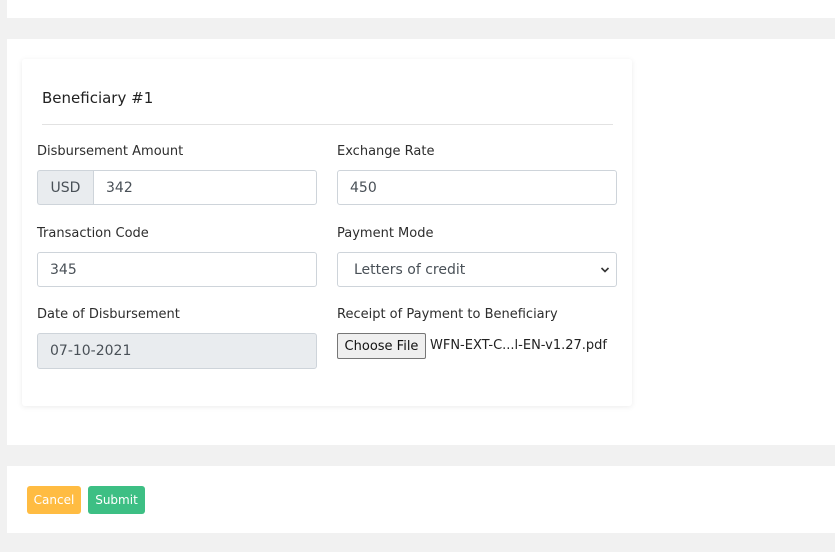 The width and height of the screenshot is (835, 552). What do you see at coordinates (385, 233) in the screenshot?
I see `payment-mode-label: Payment Mode` at bounding box center [385, 233].